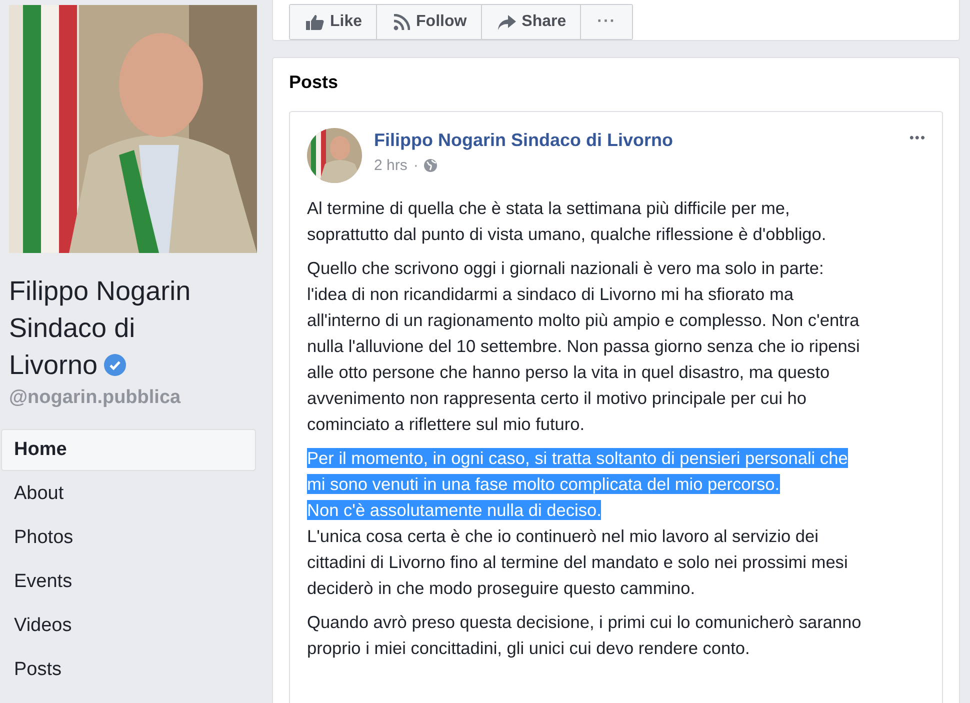 This screenshot has height=703, width=970. What do you see at coordinates (431, 165) in the screenshot?
I see `globe-icon` at bounding box center [431, 165].